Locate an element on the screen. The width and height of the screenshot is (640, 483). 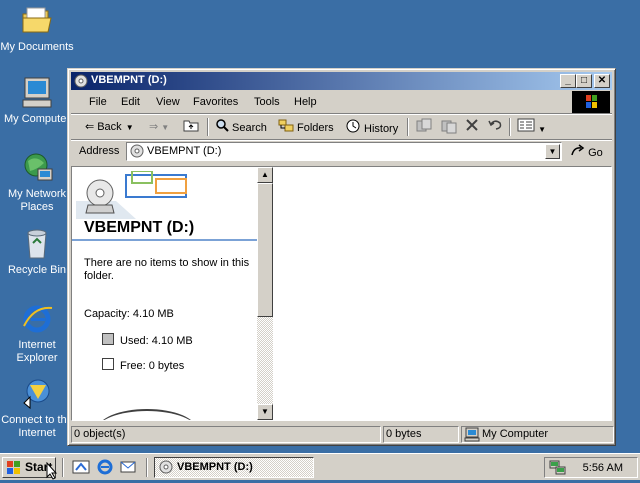
minimize-label: _ is located at coordinates (568, 80).